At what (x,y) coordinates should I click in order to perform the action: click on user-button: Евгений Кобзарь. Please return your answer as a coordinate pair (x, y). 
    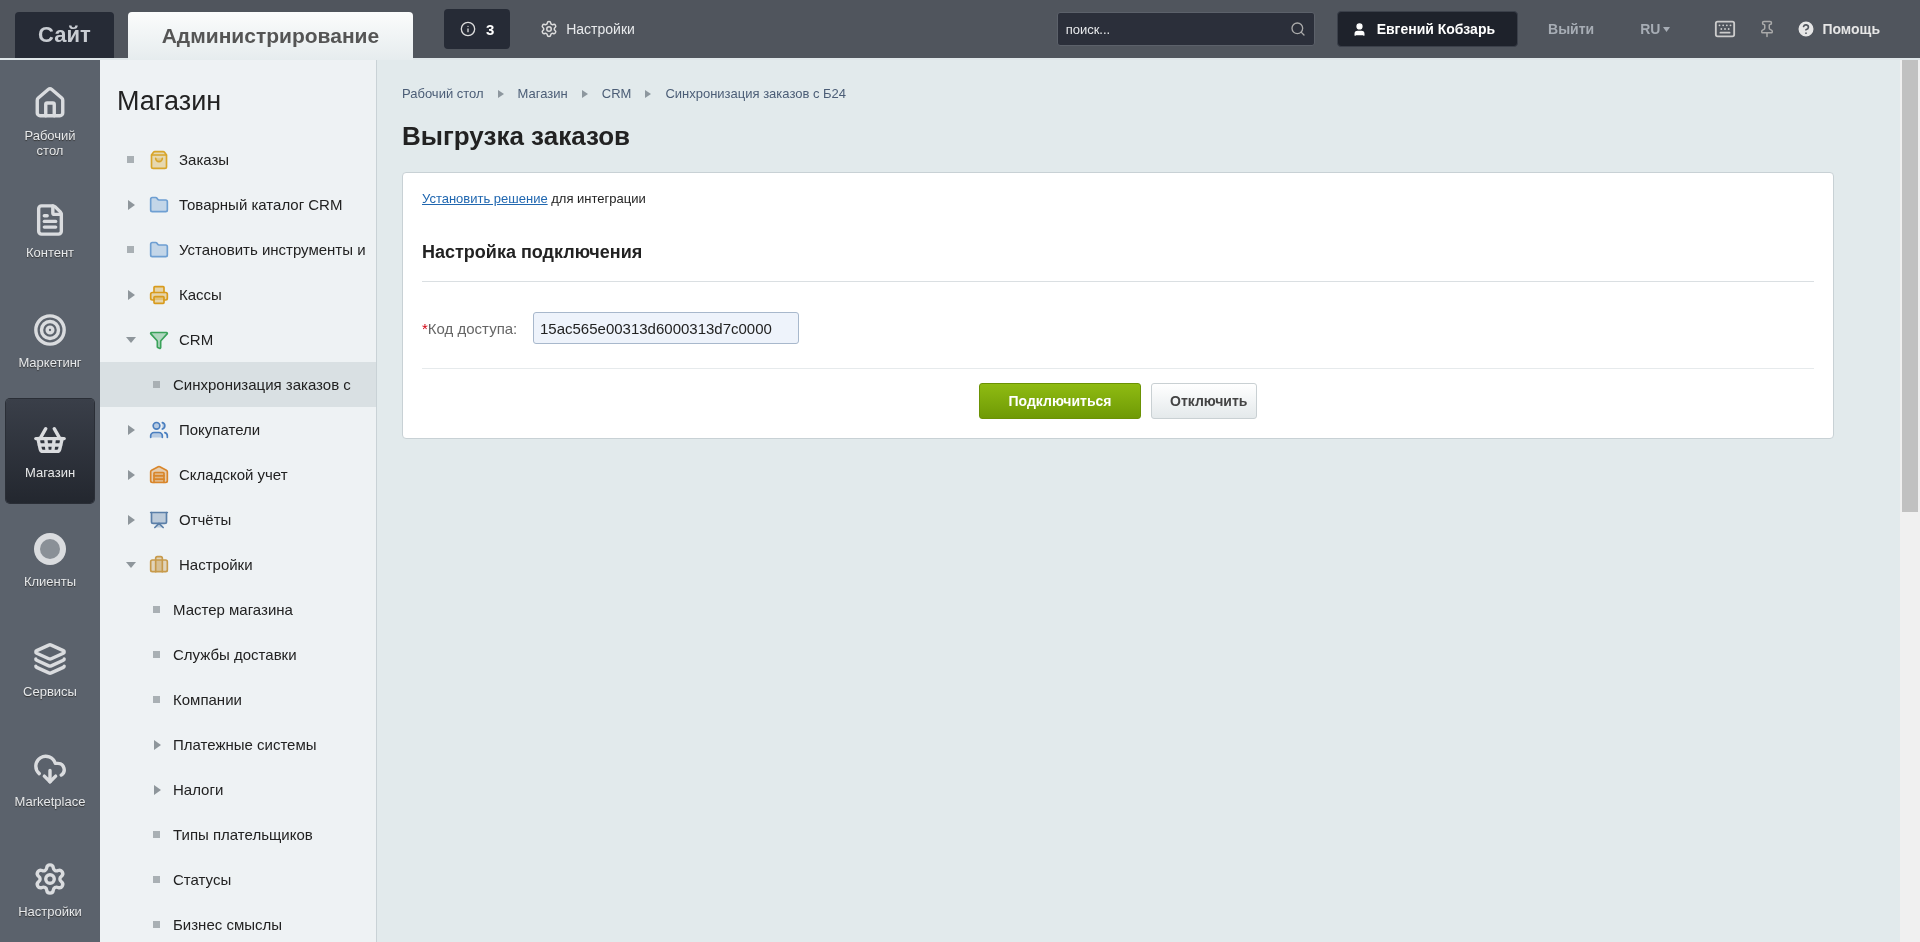
    Looking at the image, I should click on (1427, 29).